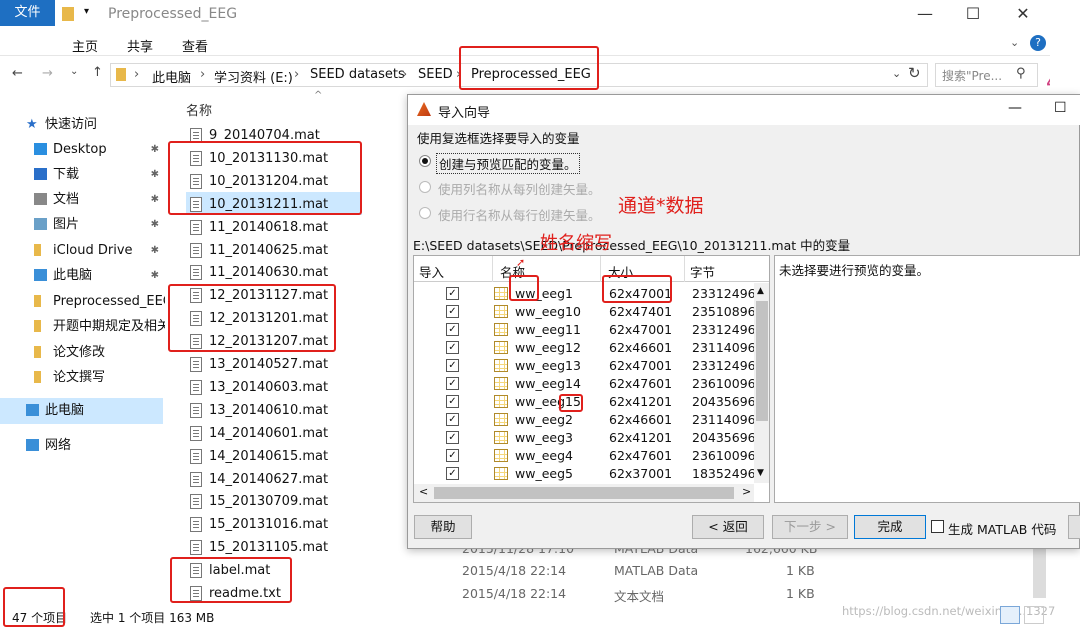 This screenshot has width=1080, height=628. I want to click on nav-item: Desktop ✱, so click(82, 149).